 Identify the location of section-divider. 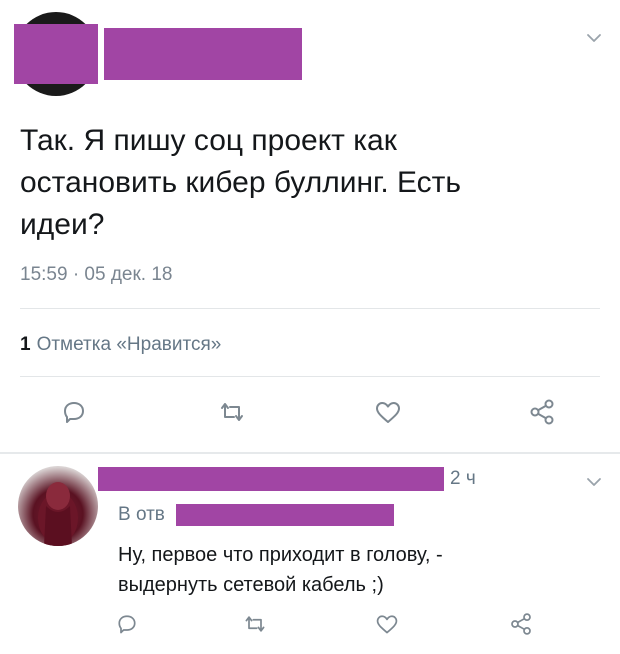
(310, 453).